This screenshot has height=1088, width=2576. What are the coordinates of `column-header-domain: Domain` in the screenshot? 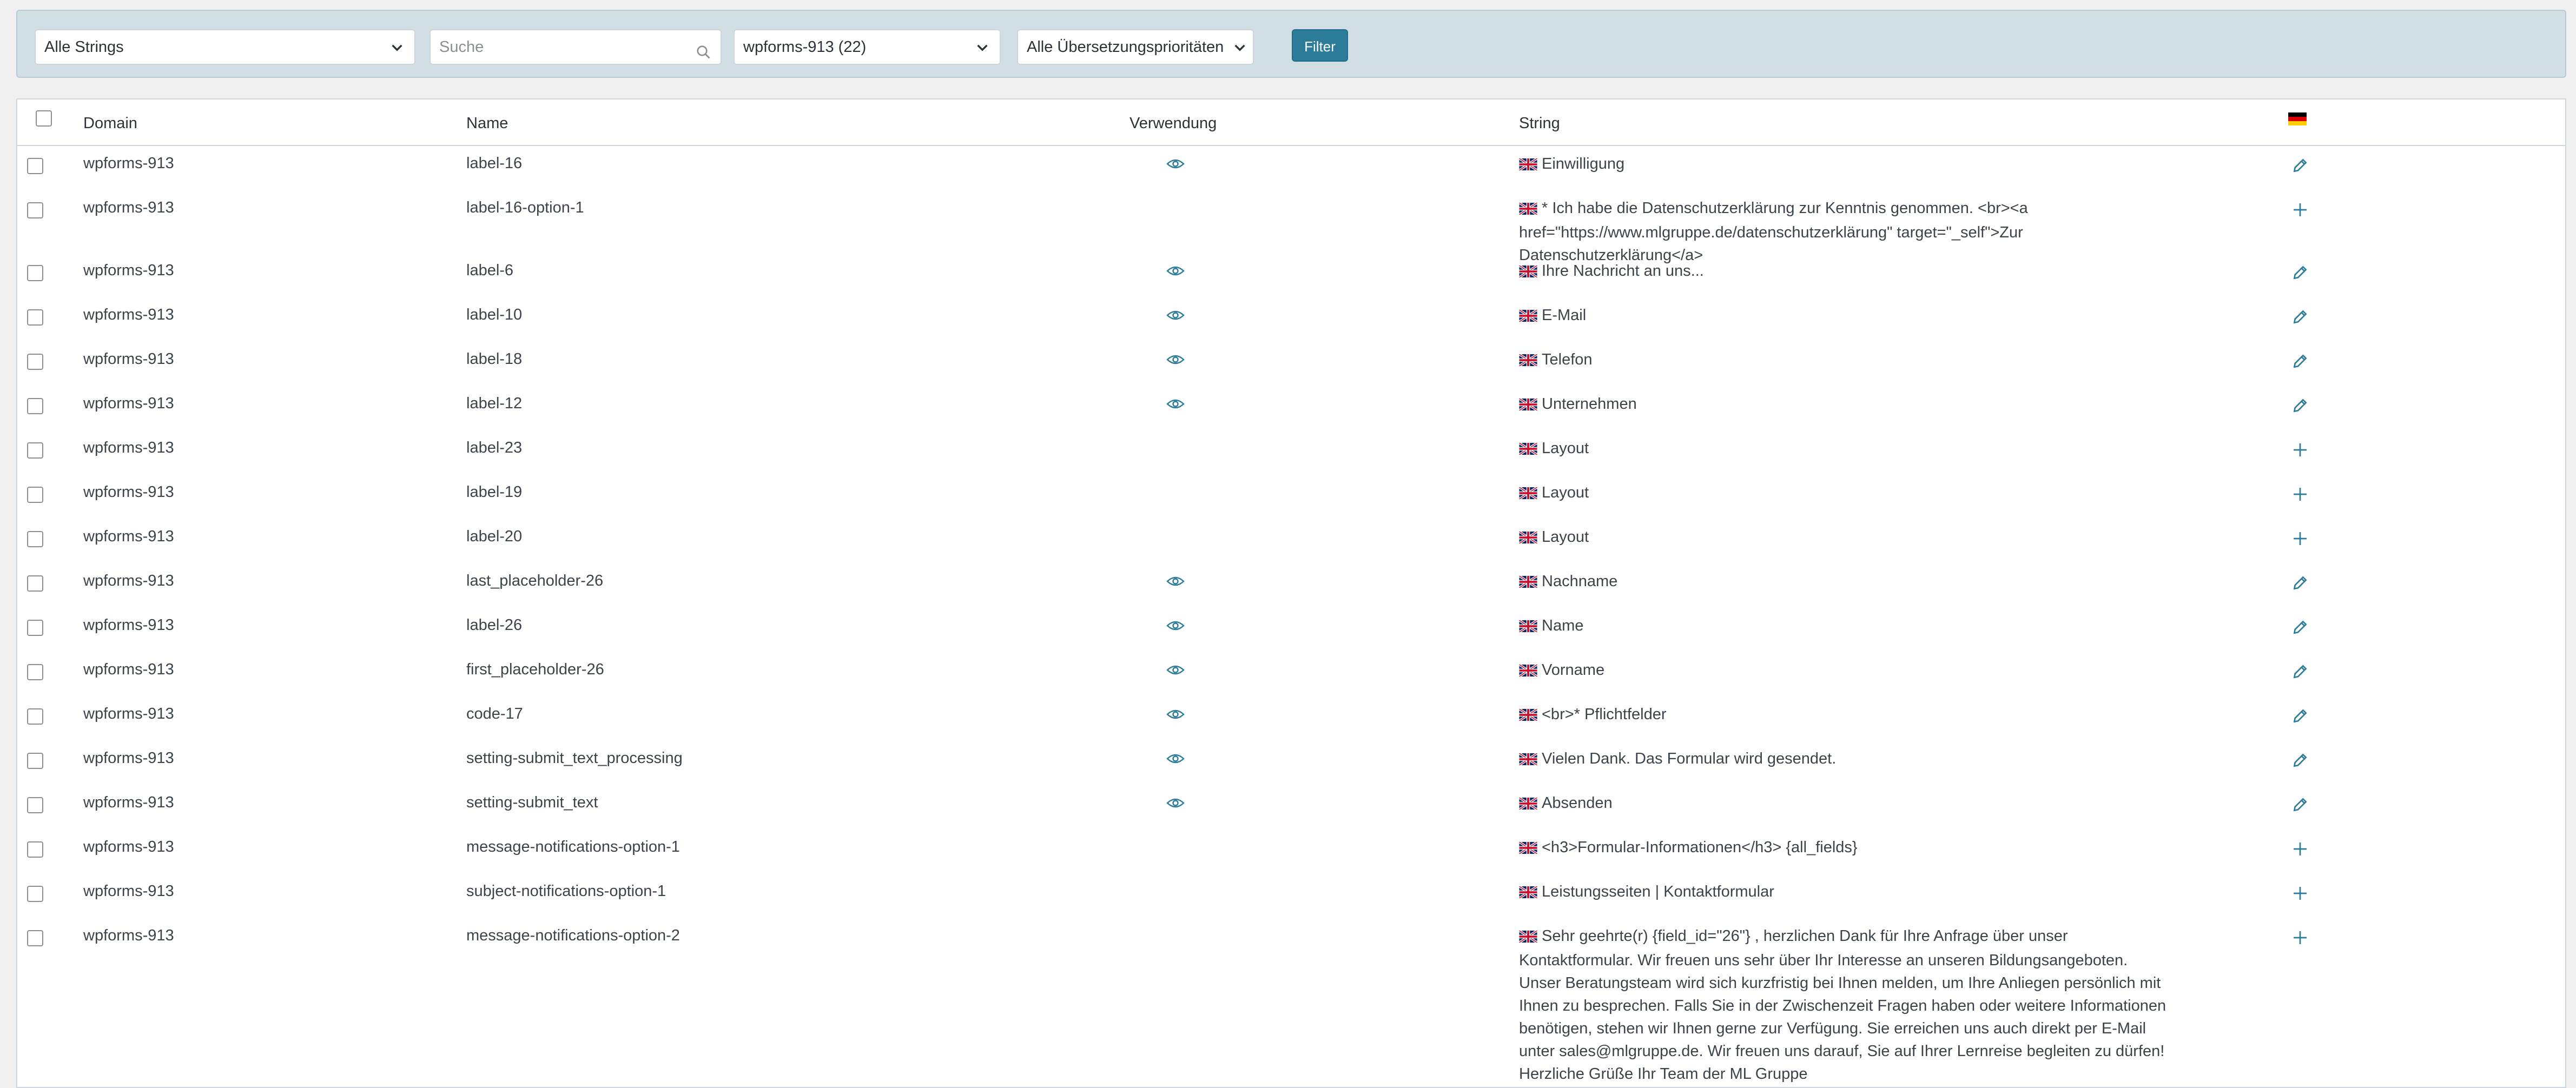 It's located at (110, 124).